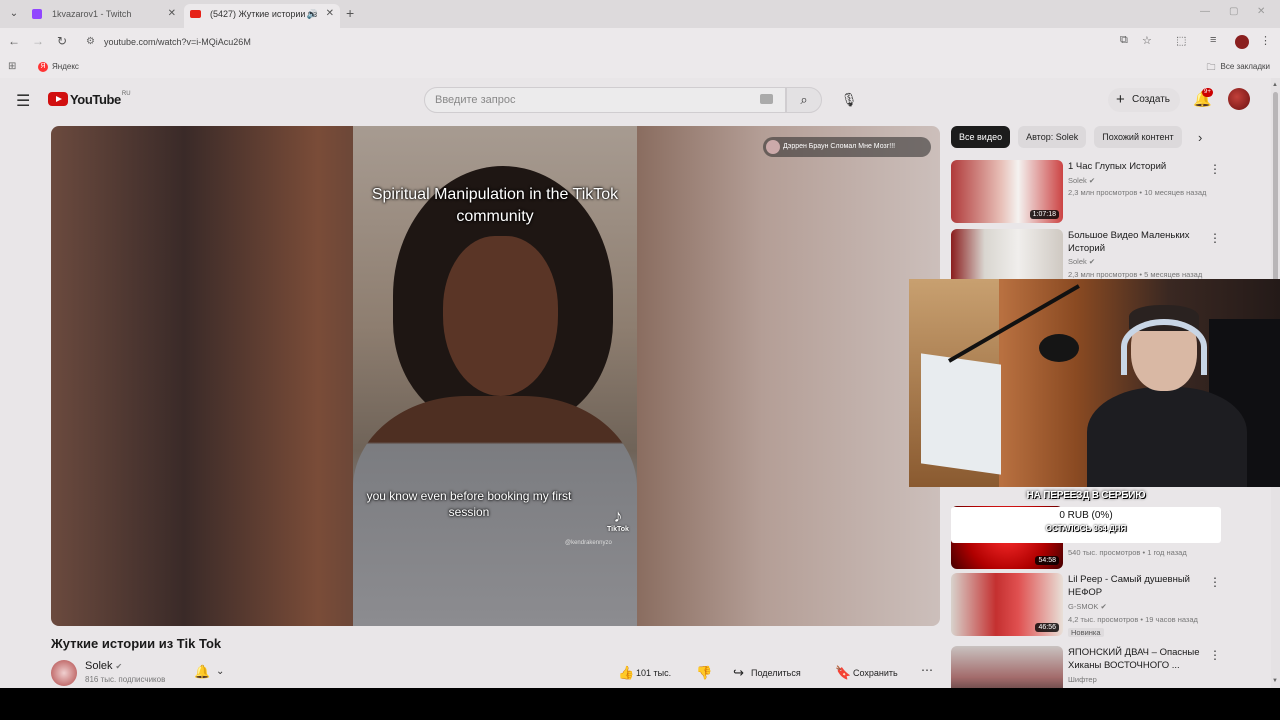  What do you see at coordinates (1245, 66) in the screenshot?
I see `all-bookmarks-label: Все закладки` at bounding box center [1245, 66].